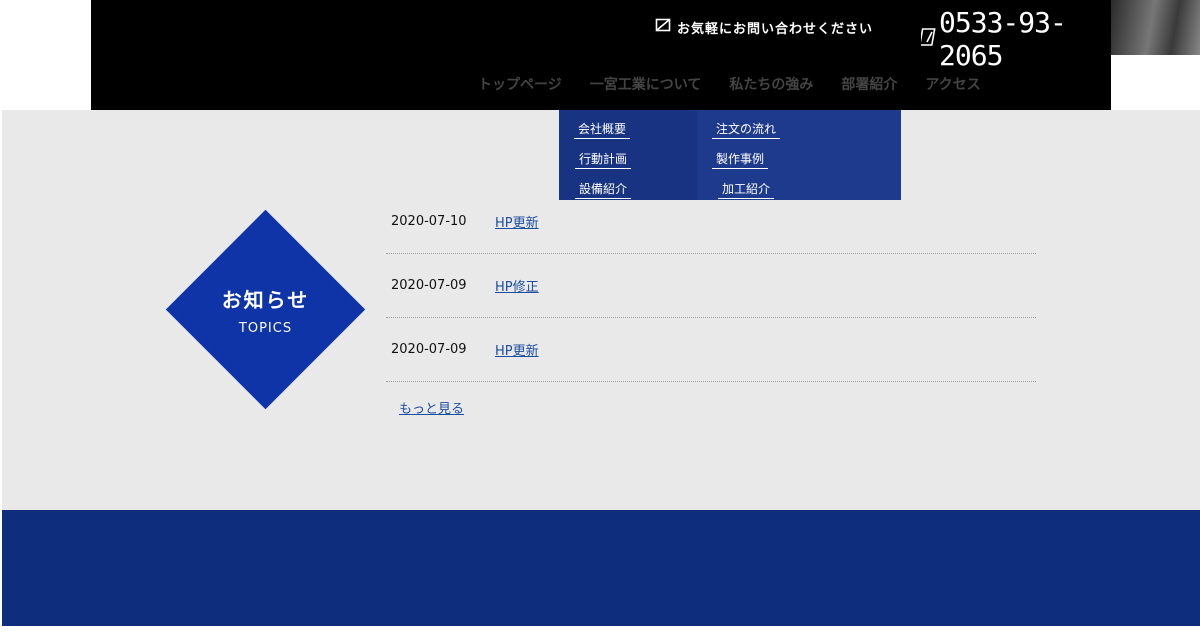  Describe the element at coordinates (431, 407) in the screenshot. I see `more-link: もっと見る` at that location.